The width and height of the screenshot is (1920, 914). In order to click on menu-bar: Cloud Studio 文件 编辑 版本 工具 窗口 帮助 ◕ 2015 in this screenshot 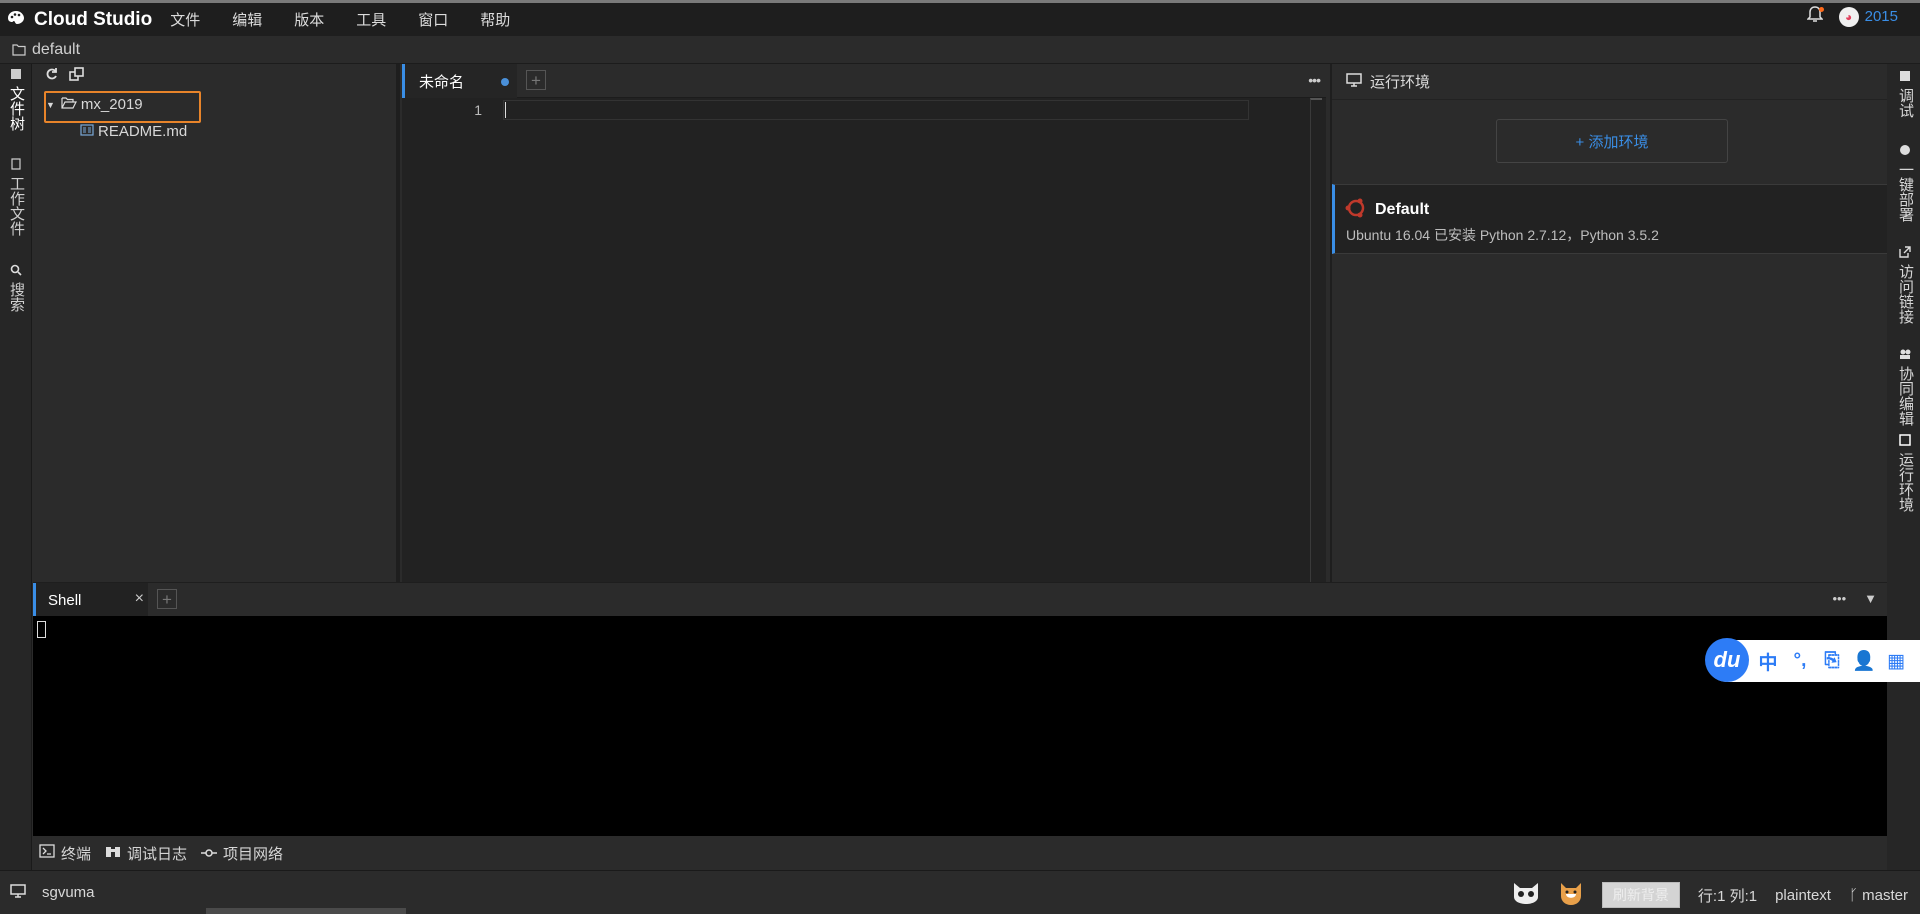, I will do `click(960, 18)`.